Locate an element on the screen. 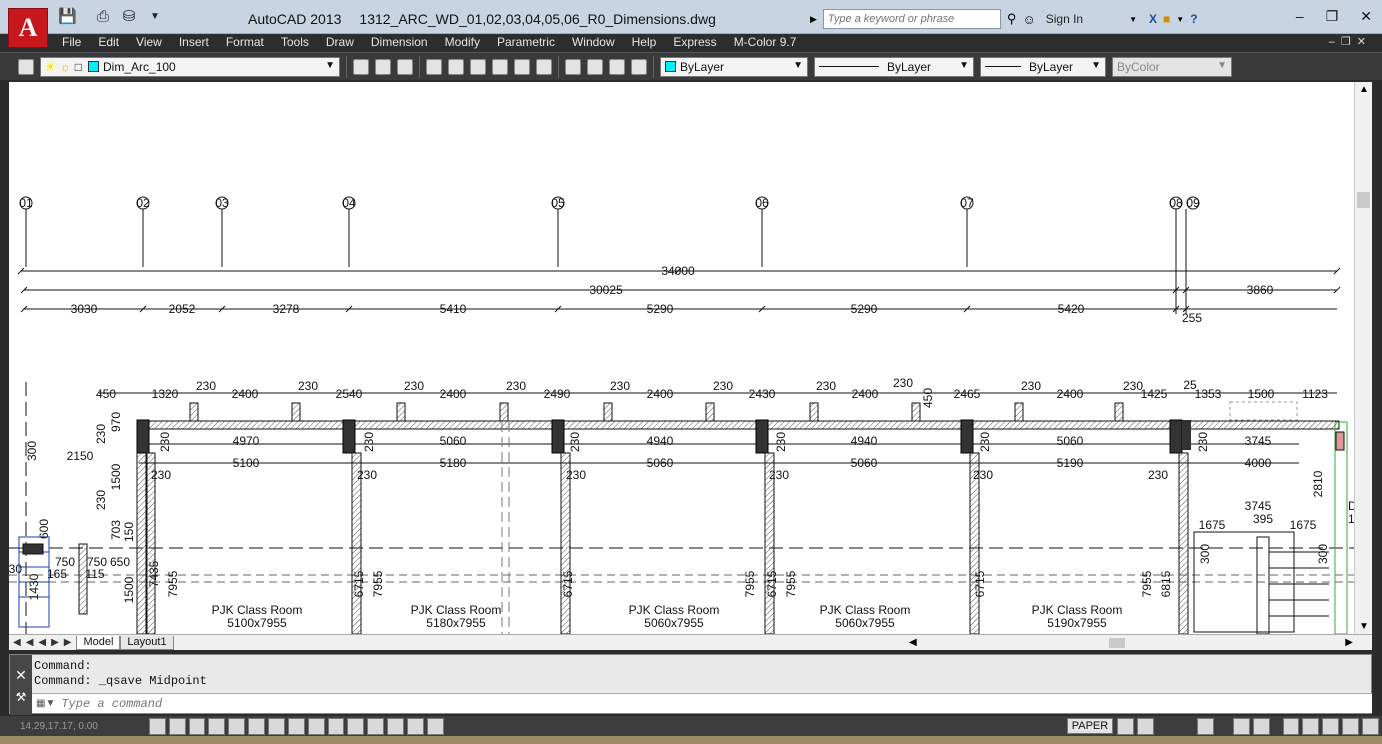 The image size is (1382, 744). object-snap-icon is located at coordinates (256, 726).